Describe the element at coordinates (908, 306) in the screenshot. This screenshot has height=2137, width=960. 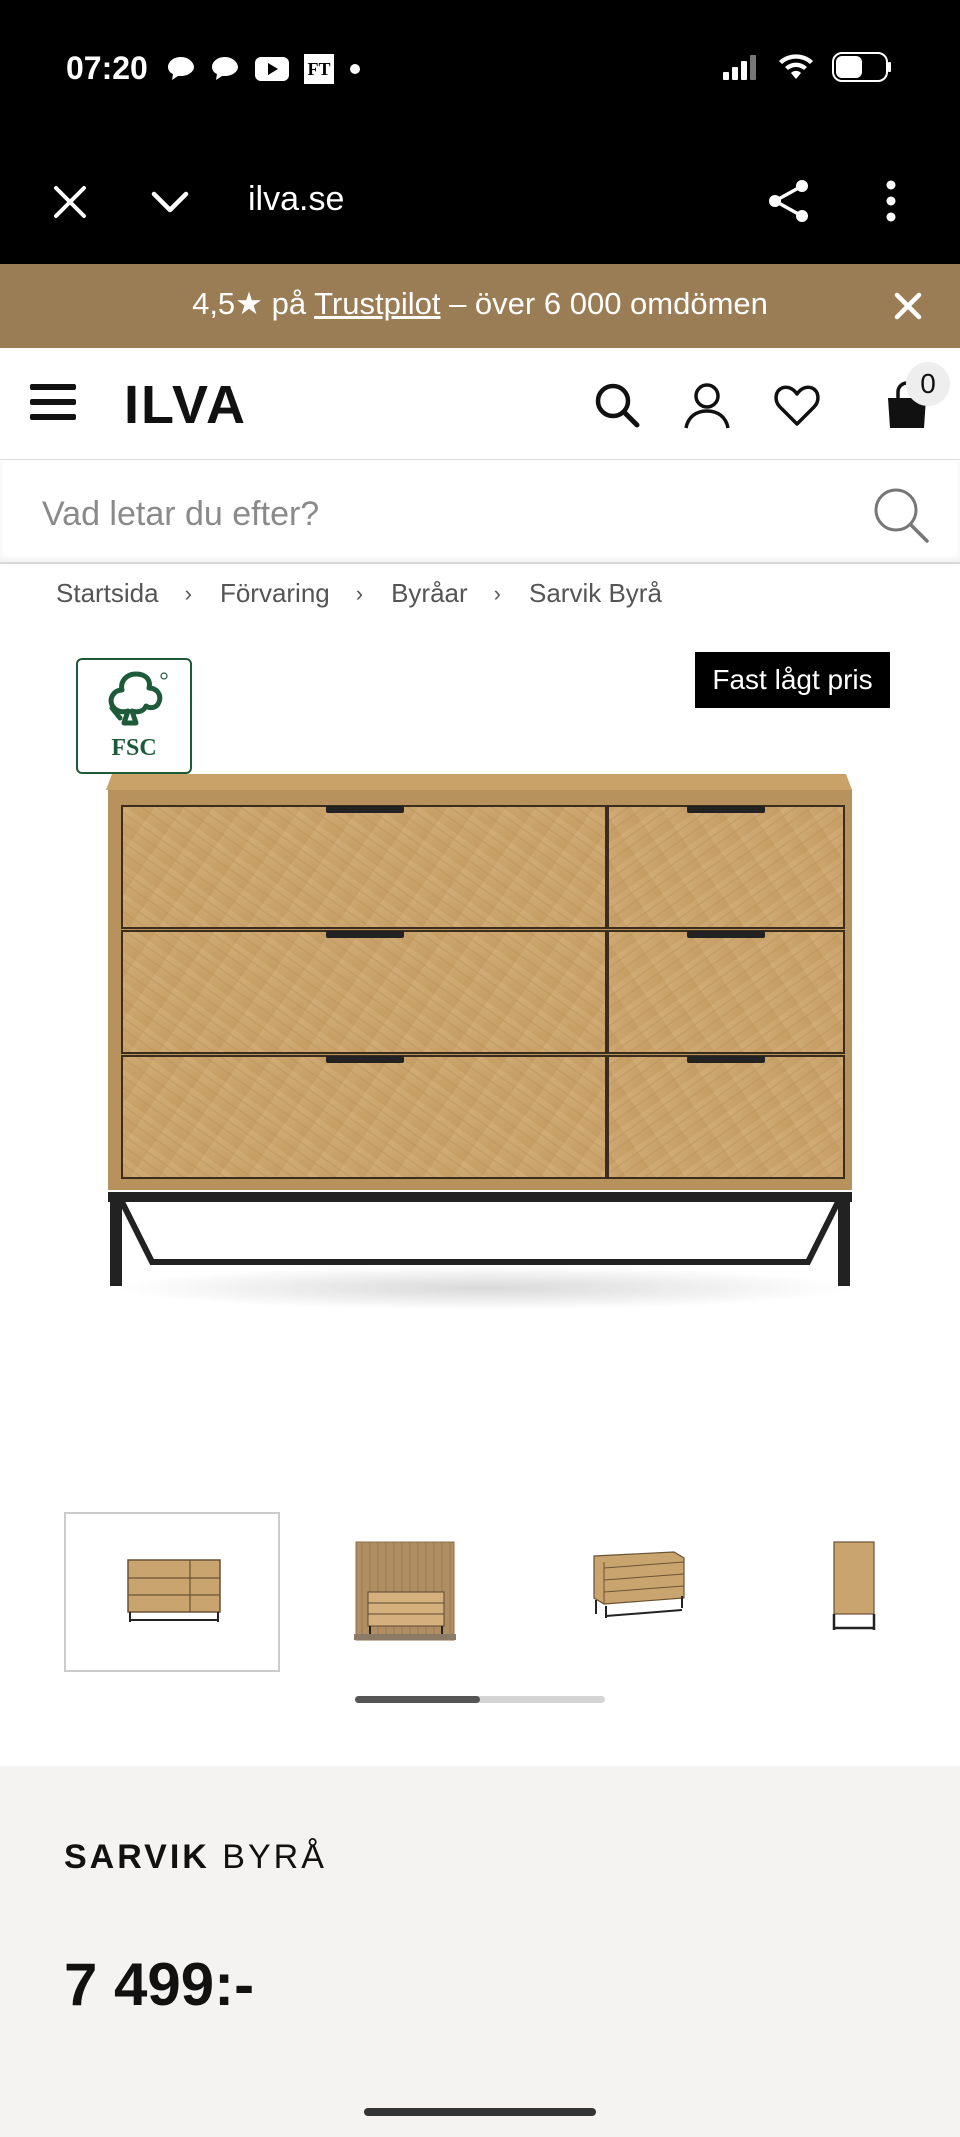
I see `close-banner-icon` at that location.